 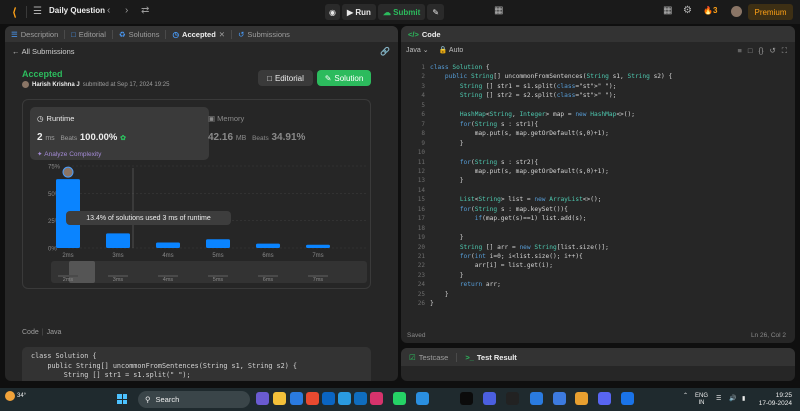 I want to click on line-number: 23, so click(x=421, y=275).